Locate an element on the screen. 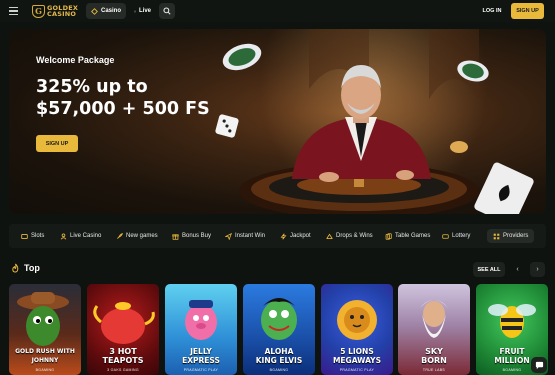 The width and height of the screenshot is (555, 375). category-live-casino: Live Casino is located at coordinates (80, 236).